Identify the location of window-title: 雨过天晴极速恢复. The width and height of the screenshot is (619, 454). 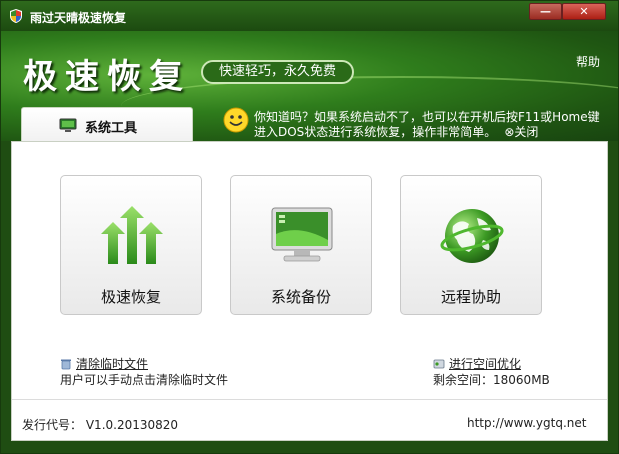
(78, 18).